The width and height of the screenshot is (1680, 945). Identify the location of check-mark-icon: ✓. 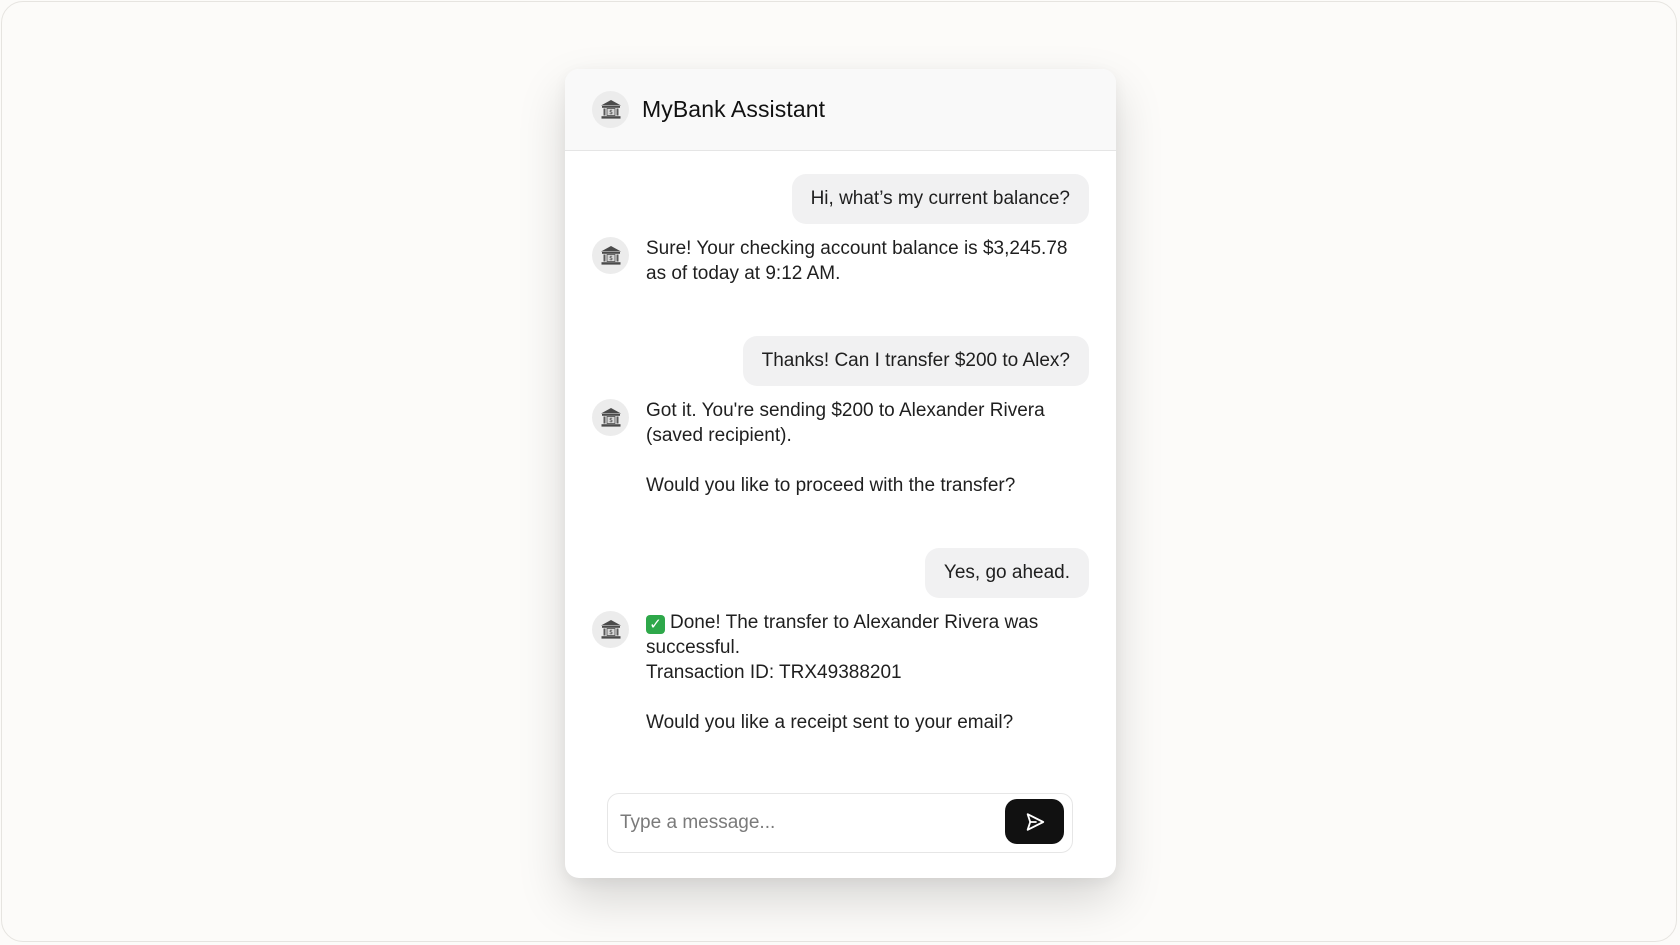
(655, 624).